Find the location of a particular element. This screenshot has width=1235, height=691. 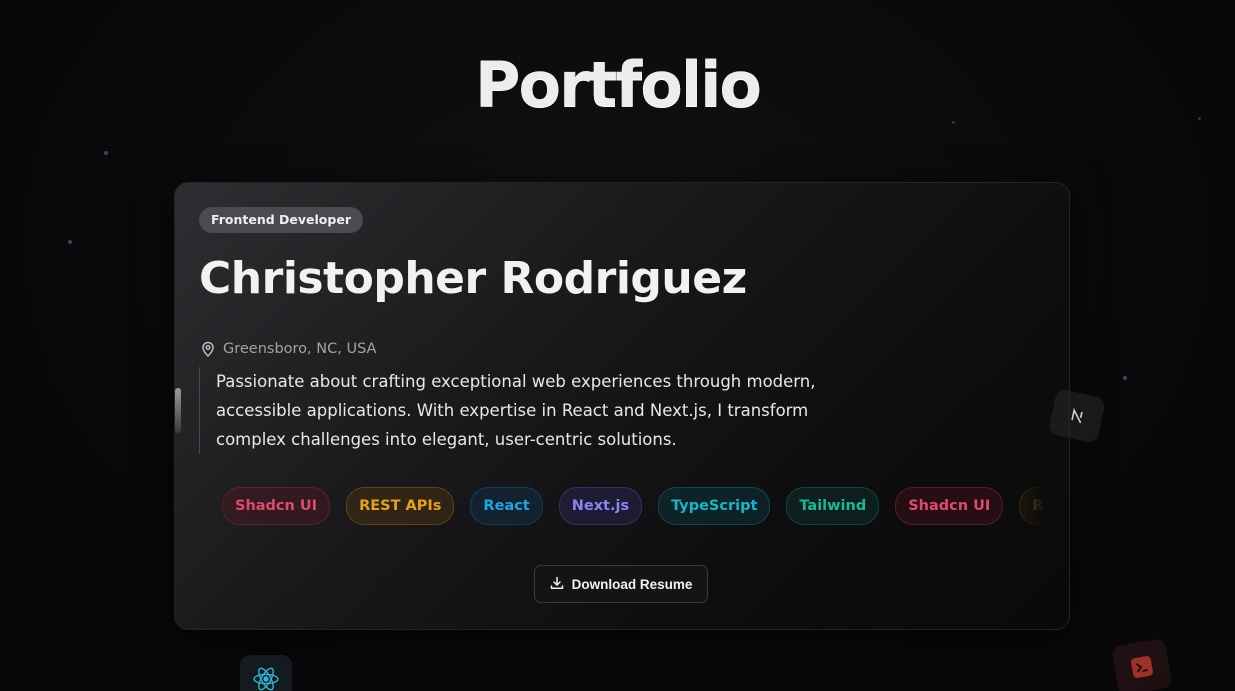

nextjs-icon is located at coordinates (1077, 416).